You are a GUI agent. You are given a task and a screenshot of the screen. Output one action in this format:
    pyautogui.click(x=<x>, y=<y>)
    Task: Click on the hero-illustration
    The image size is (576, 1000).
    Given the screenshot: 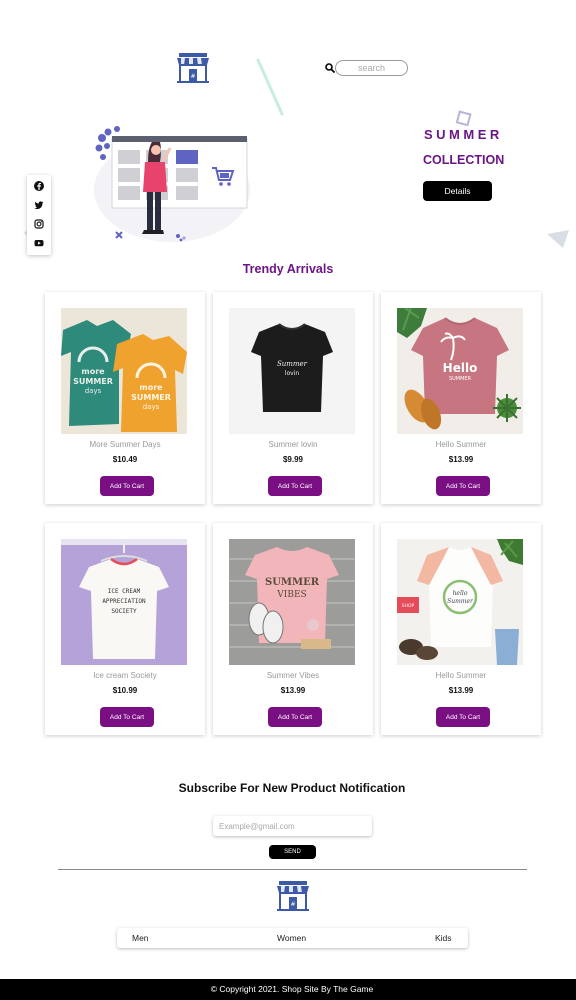 What is the action you would take?
    pyautogui.click(x=172, y=184)
    